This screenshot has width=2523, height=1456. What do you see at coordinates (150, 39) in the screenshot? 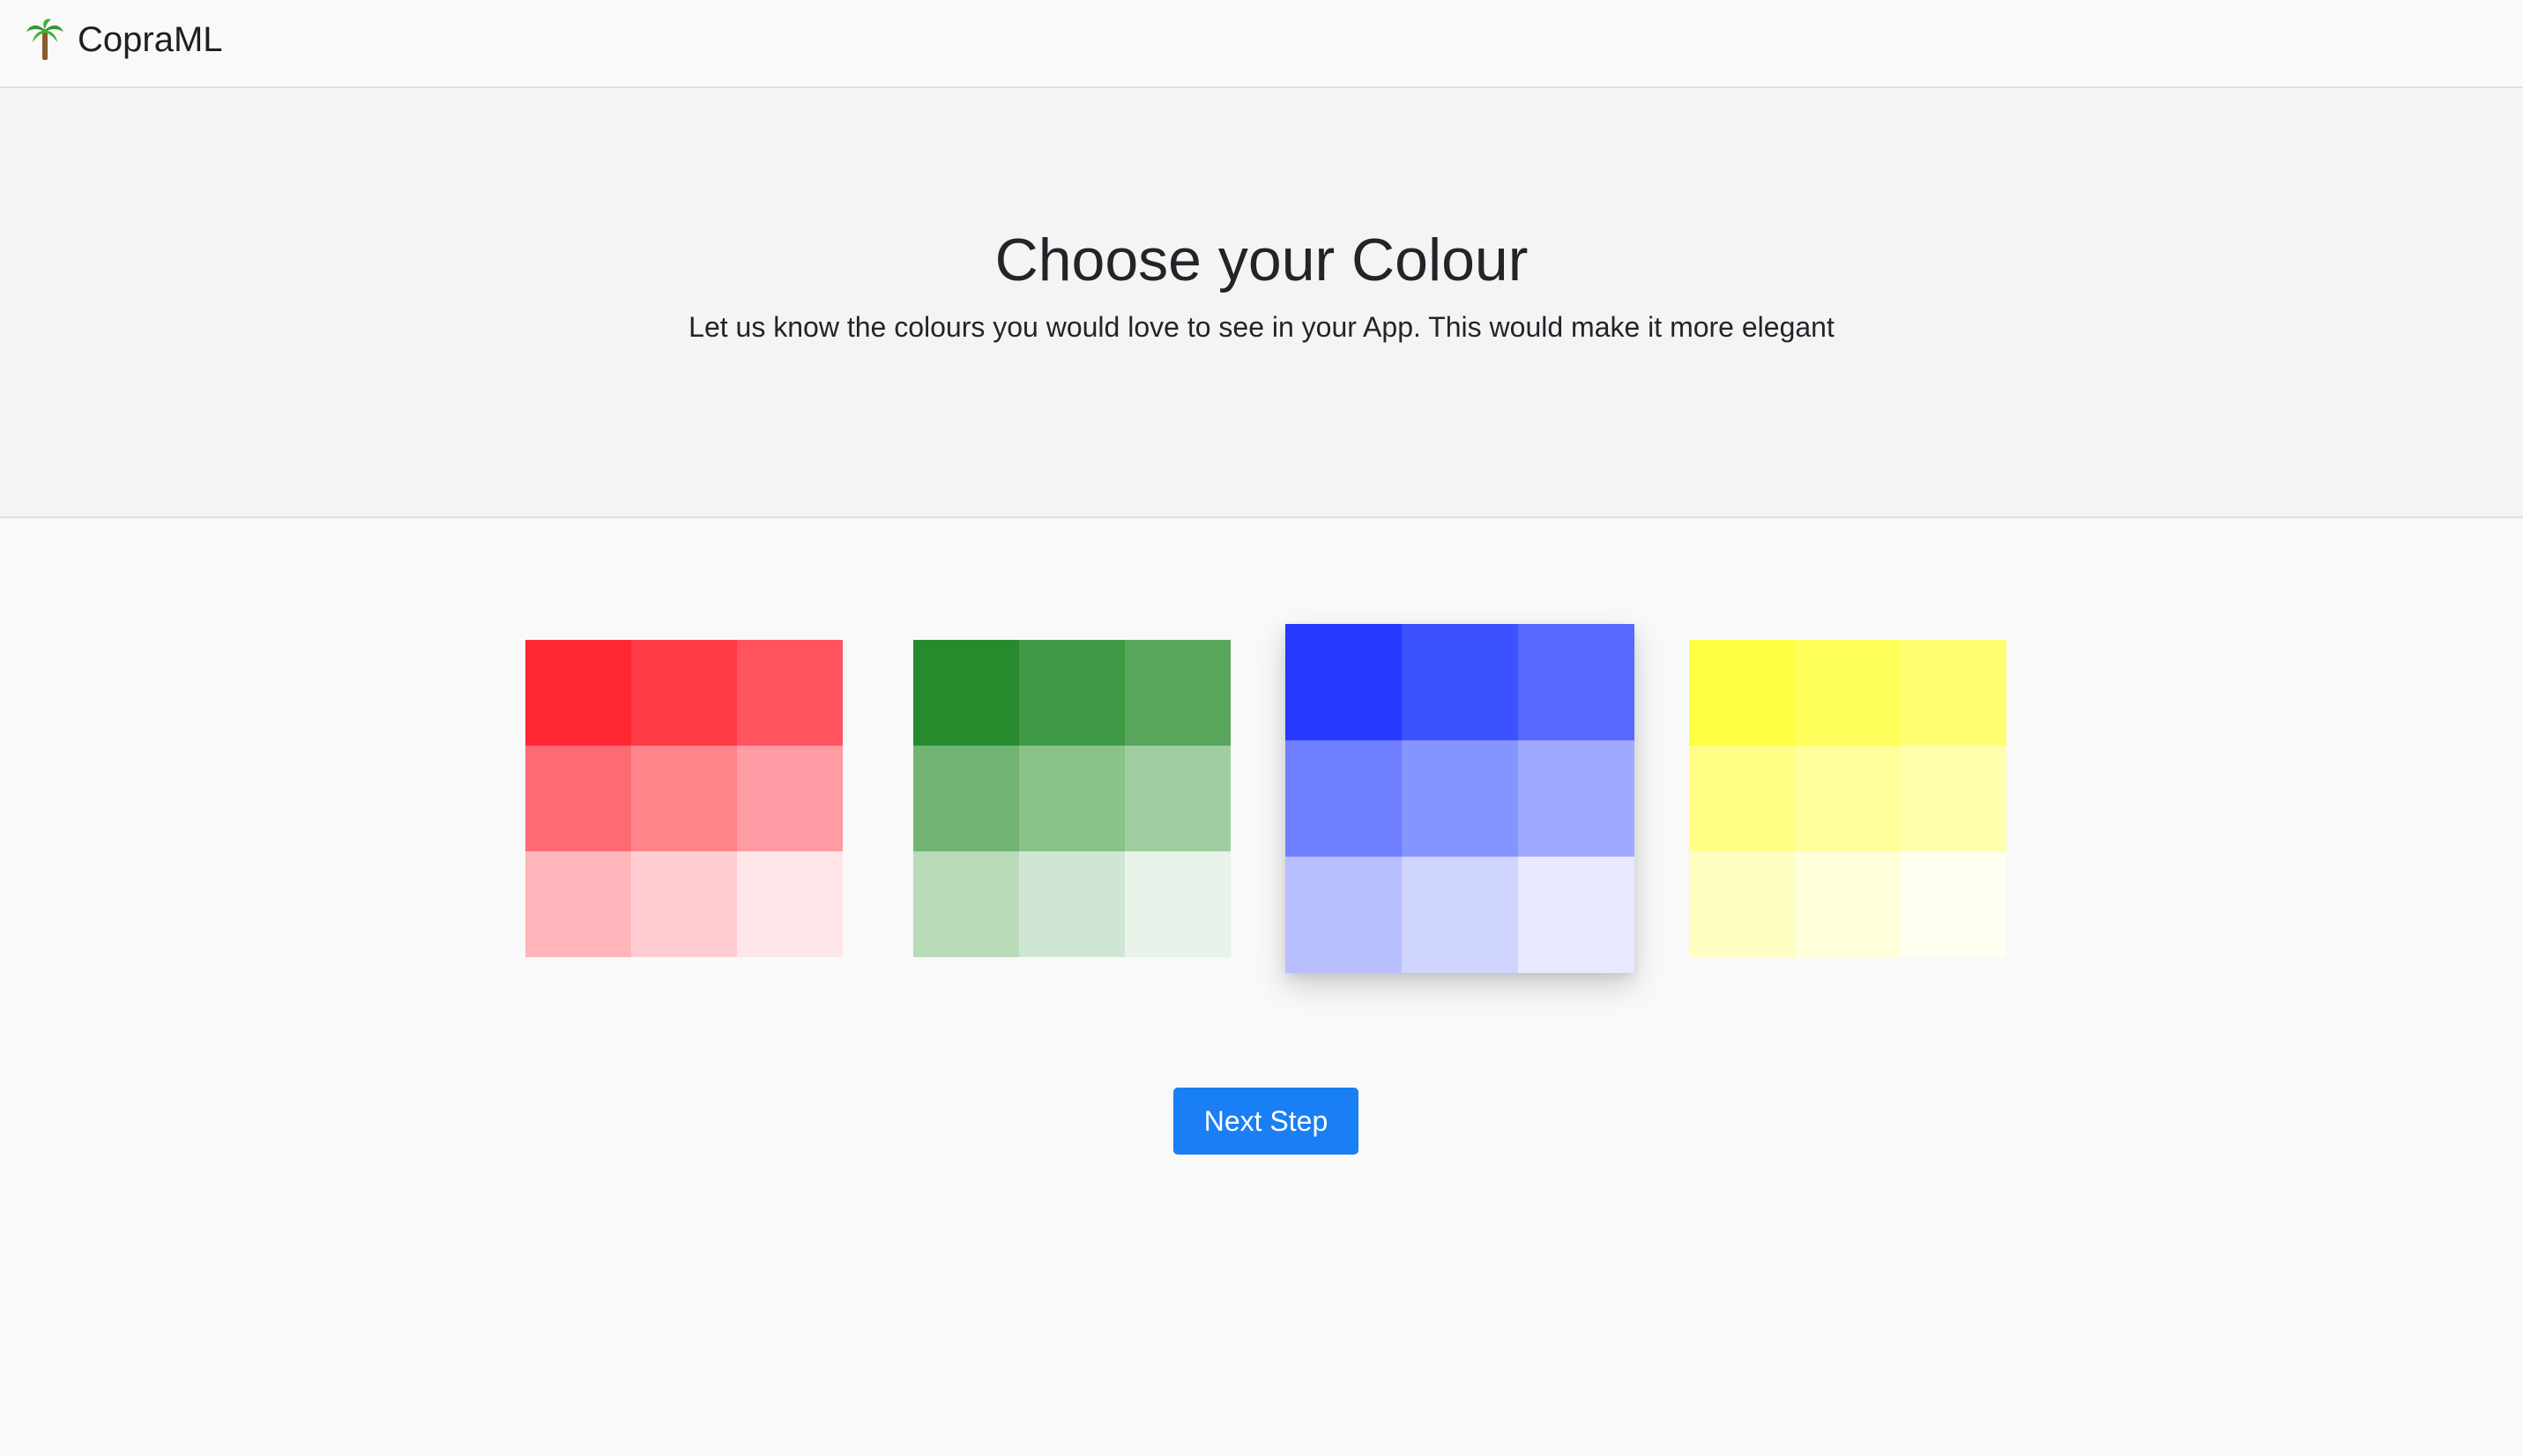
I see `brand-name: CopraML` at bounding box center [150, 39].